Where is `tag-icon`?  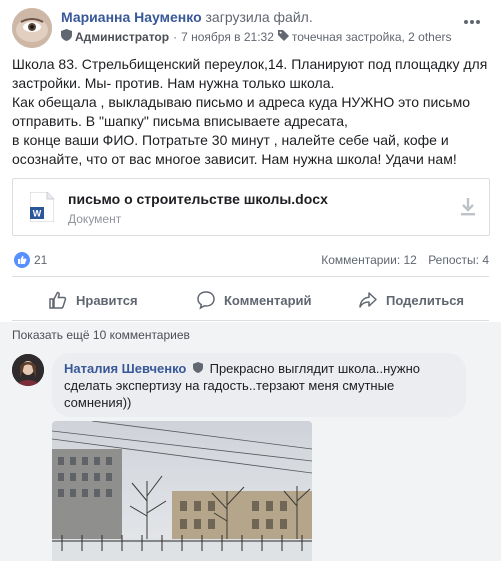 tag-icon is located at coordinates (283, 36).